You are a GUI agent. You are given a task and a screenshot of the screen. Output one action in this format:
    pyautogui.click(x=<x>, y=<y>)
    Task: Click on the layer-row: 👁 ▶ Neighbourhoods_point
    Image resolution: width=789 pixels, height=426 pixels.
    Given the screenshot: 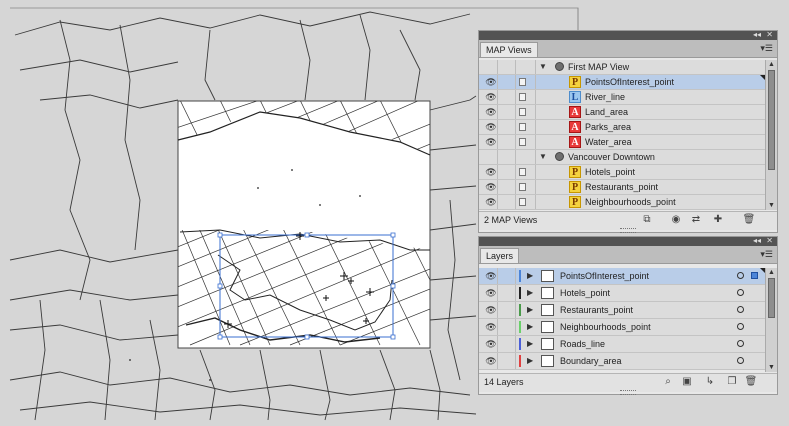 What is the action you would take?
    pyautogui.click(x=622, y=327)
    